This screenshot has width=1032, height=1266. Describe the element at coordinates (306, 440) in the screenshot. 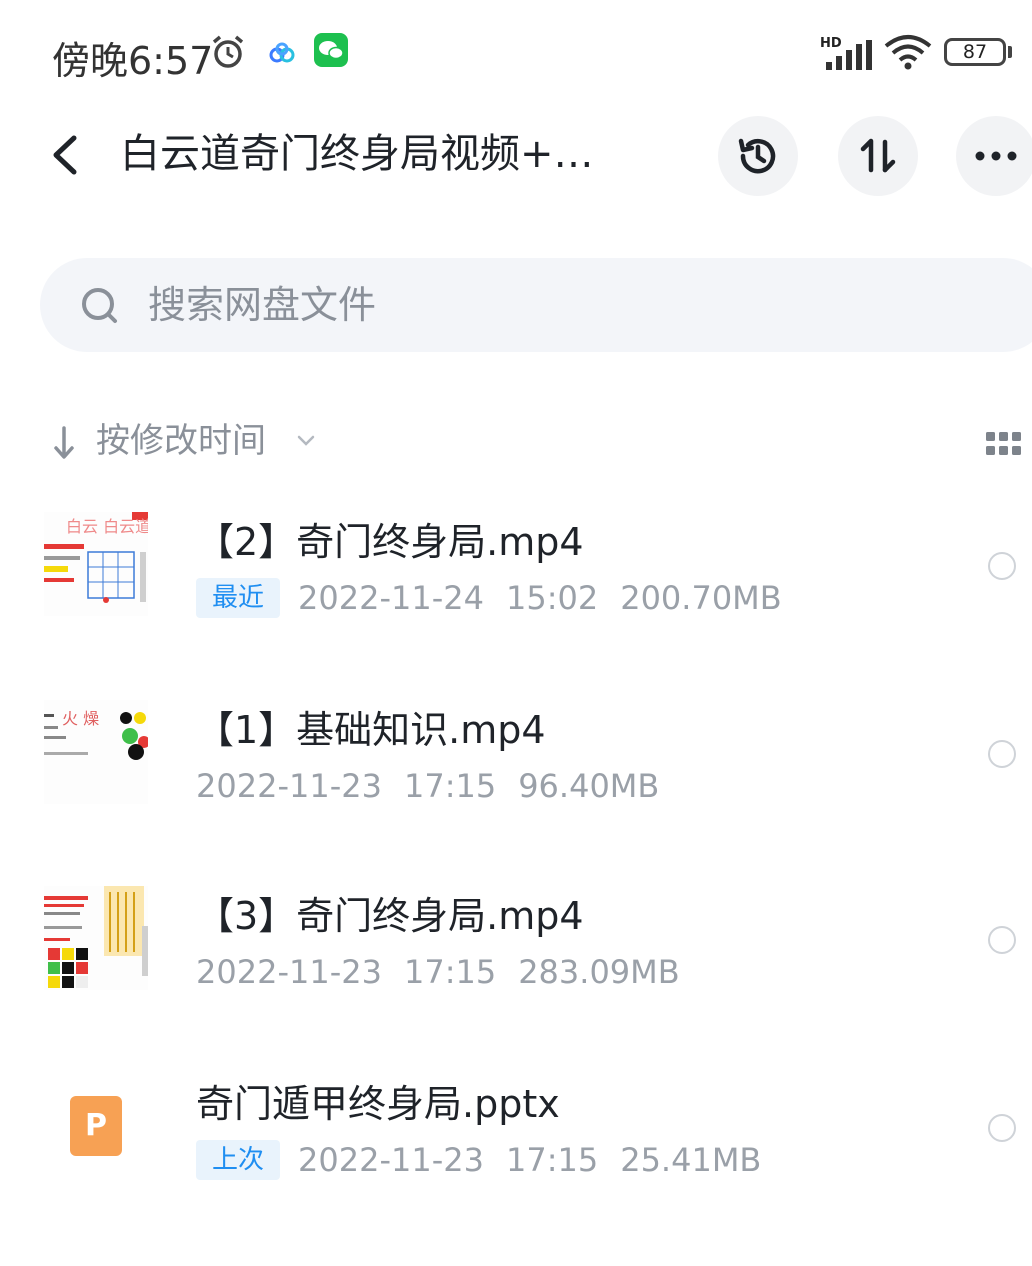

I see `chevron-down-icon` at that location.